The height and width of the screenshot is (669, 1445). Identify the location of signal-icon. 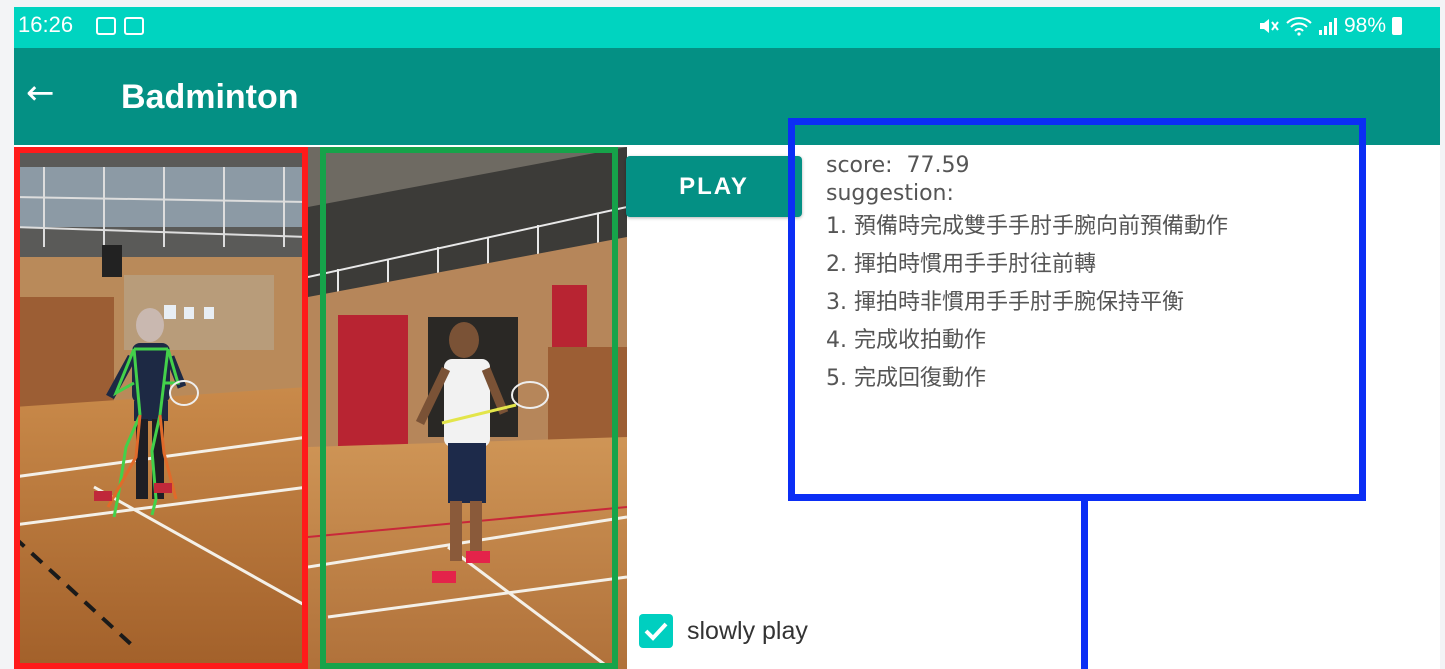
(1327, 26).